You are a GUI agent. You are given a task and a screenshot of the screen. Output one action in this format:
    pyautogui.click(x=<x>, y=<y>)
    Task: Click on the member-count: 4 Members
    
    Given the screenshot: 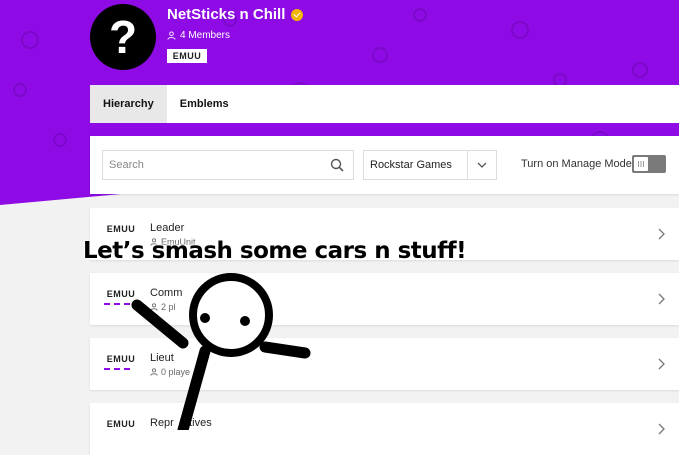 What is the action you would take?
    pyautogui.click(x=198, y=35)
    